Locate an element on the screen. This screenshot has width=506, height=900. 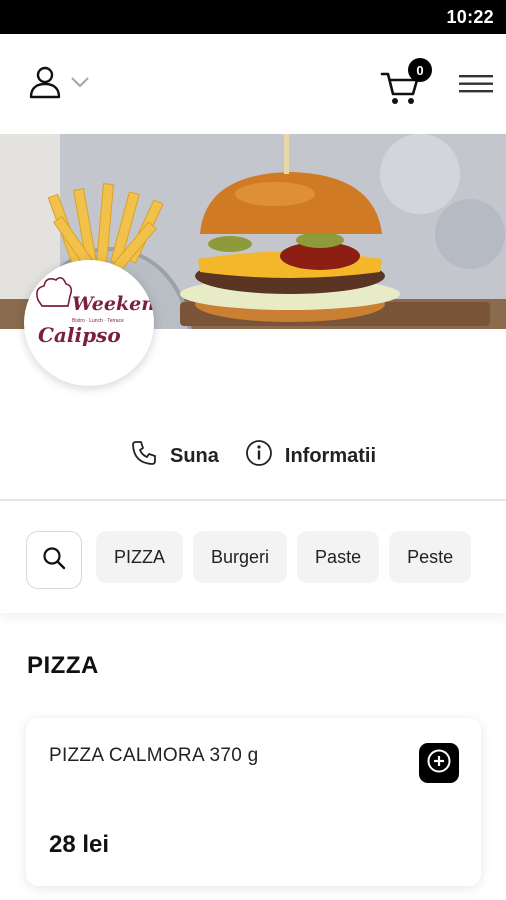
phone-icon is located at coordinates (144, 456).